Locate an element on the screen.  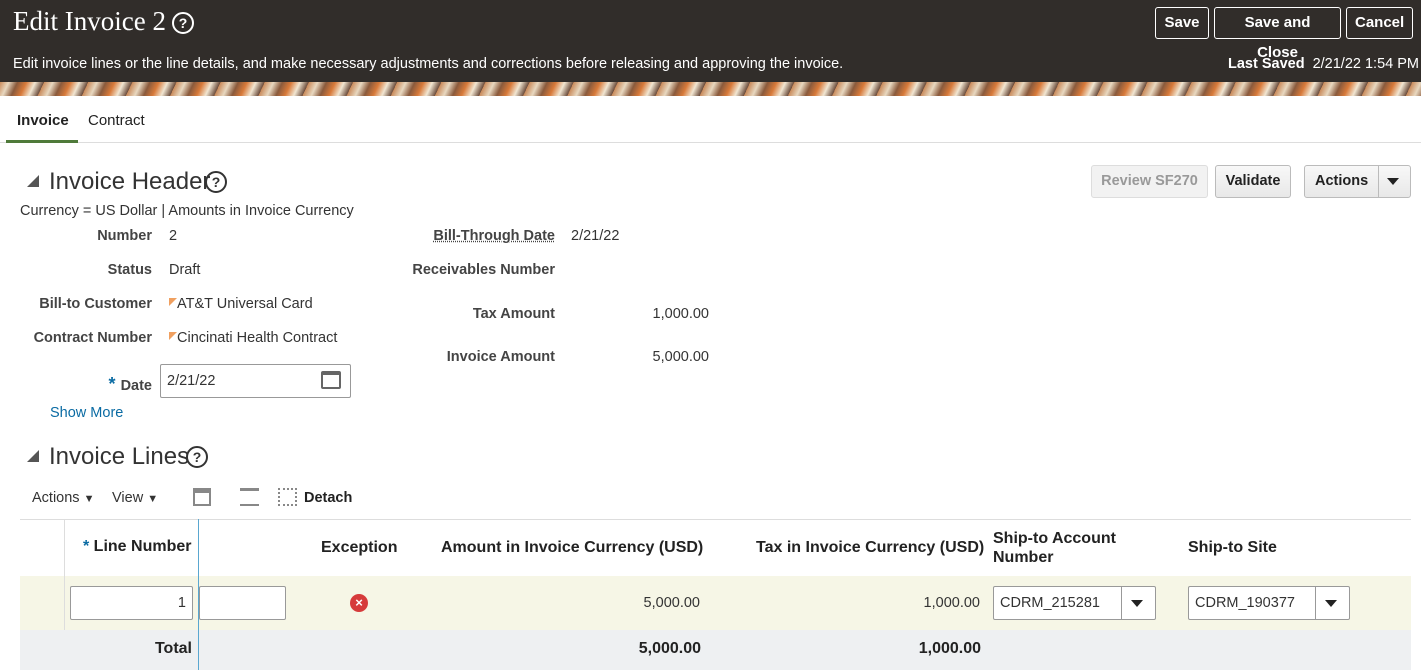
total-label: Total is located at coordinates (173, 648).